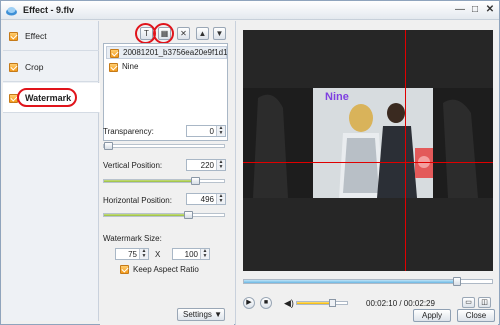 This screenshot has width=500, height=325. Describe the element at coordinates (368, 162) in the screenshot. I see `horizontal-guide-line` at that location.